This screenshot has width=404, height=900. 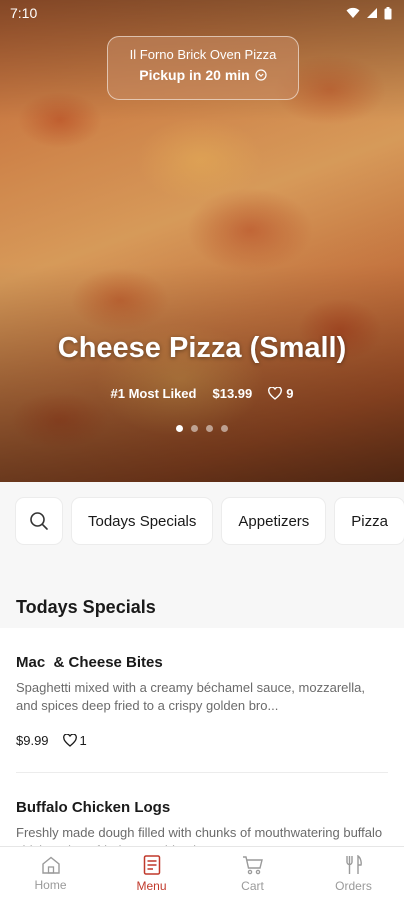 What do you see at coordinates (252, 864) in the screenshot?
I see `cart-icon` at bounding box center [252, 864].